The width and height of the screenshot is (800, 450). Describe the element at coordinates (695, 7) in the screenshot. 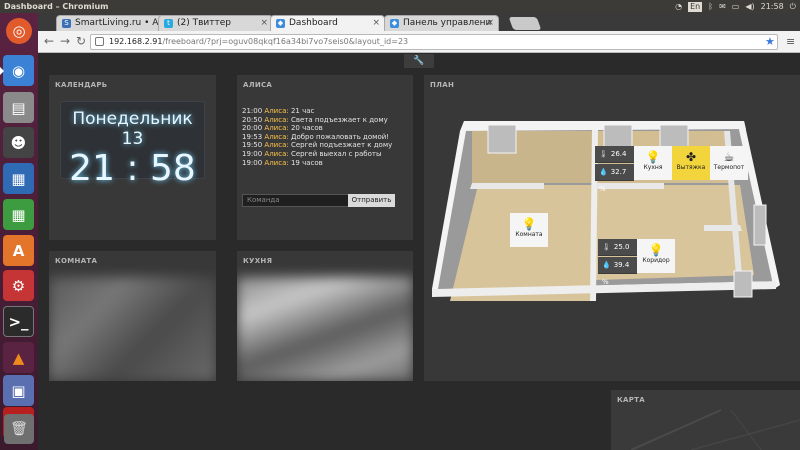

I see `keyboard-layout: En` at that location.